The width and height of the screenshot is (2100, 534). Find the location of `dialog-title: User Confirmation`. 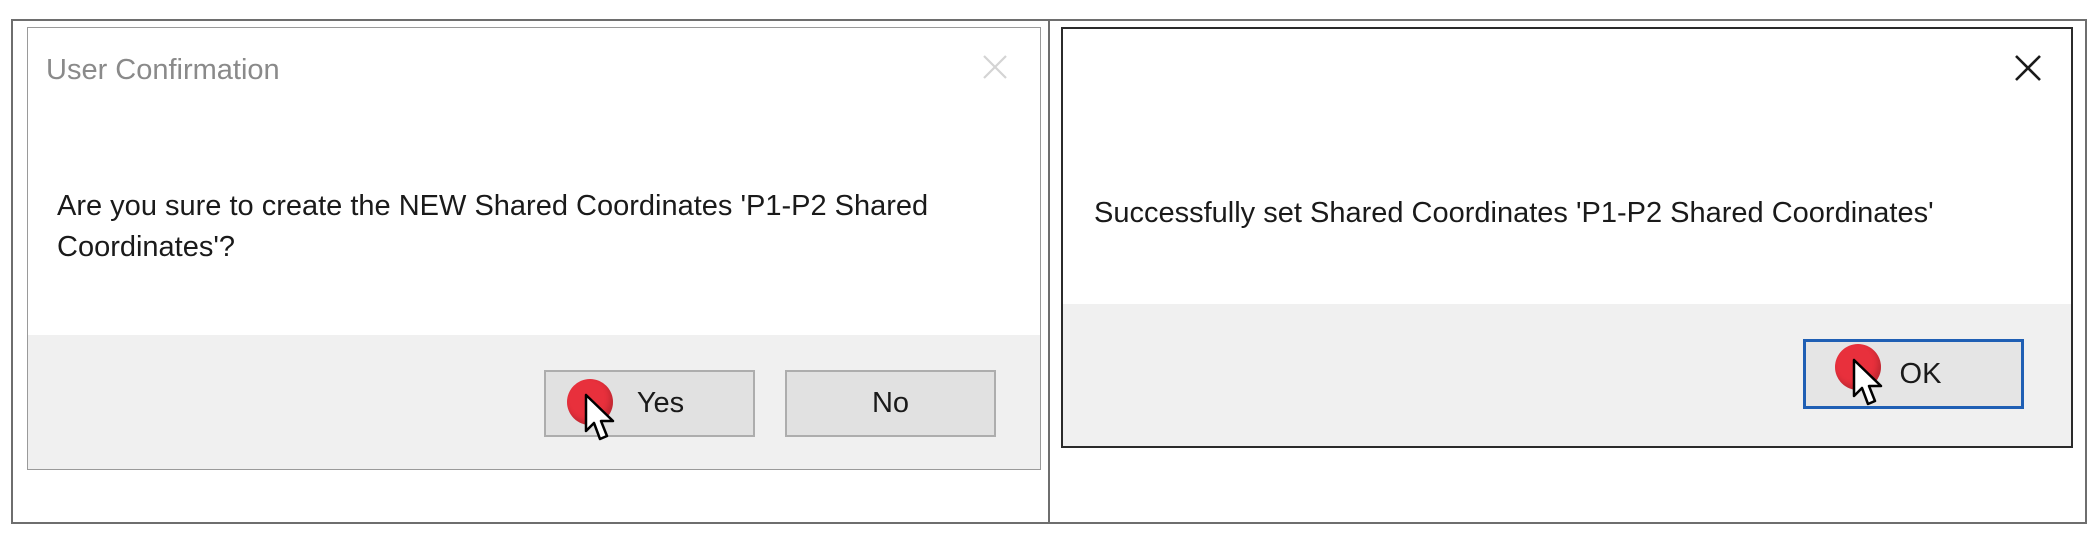

dialog-title: User Confirmation is located at coordinates (163, 70).